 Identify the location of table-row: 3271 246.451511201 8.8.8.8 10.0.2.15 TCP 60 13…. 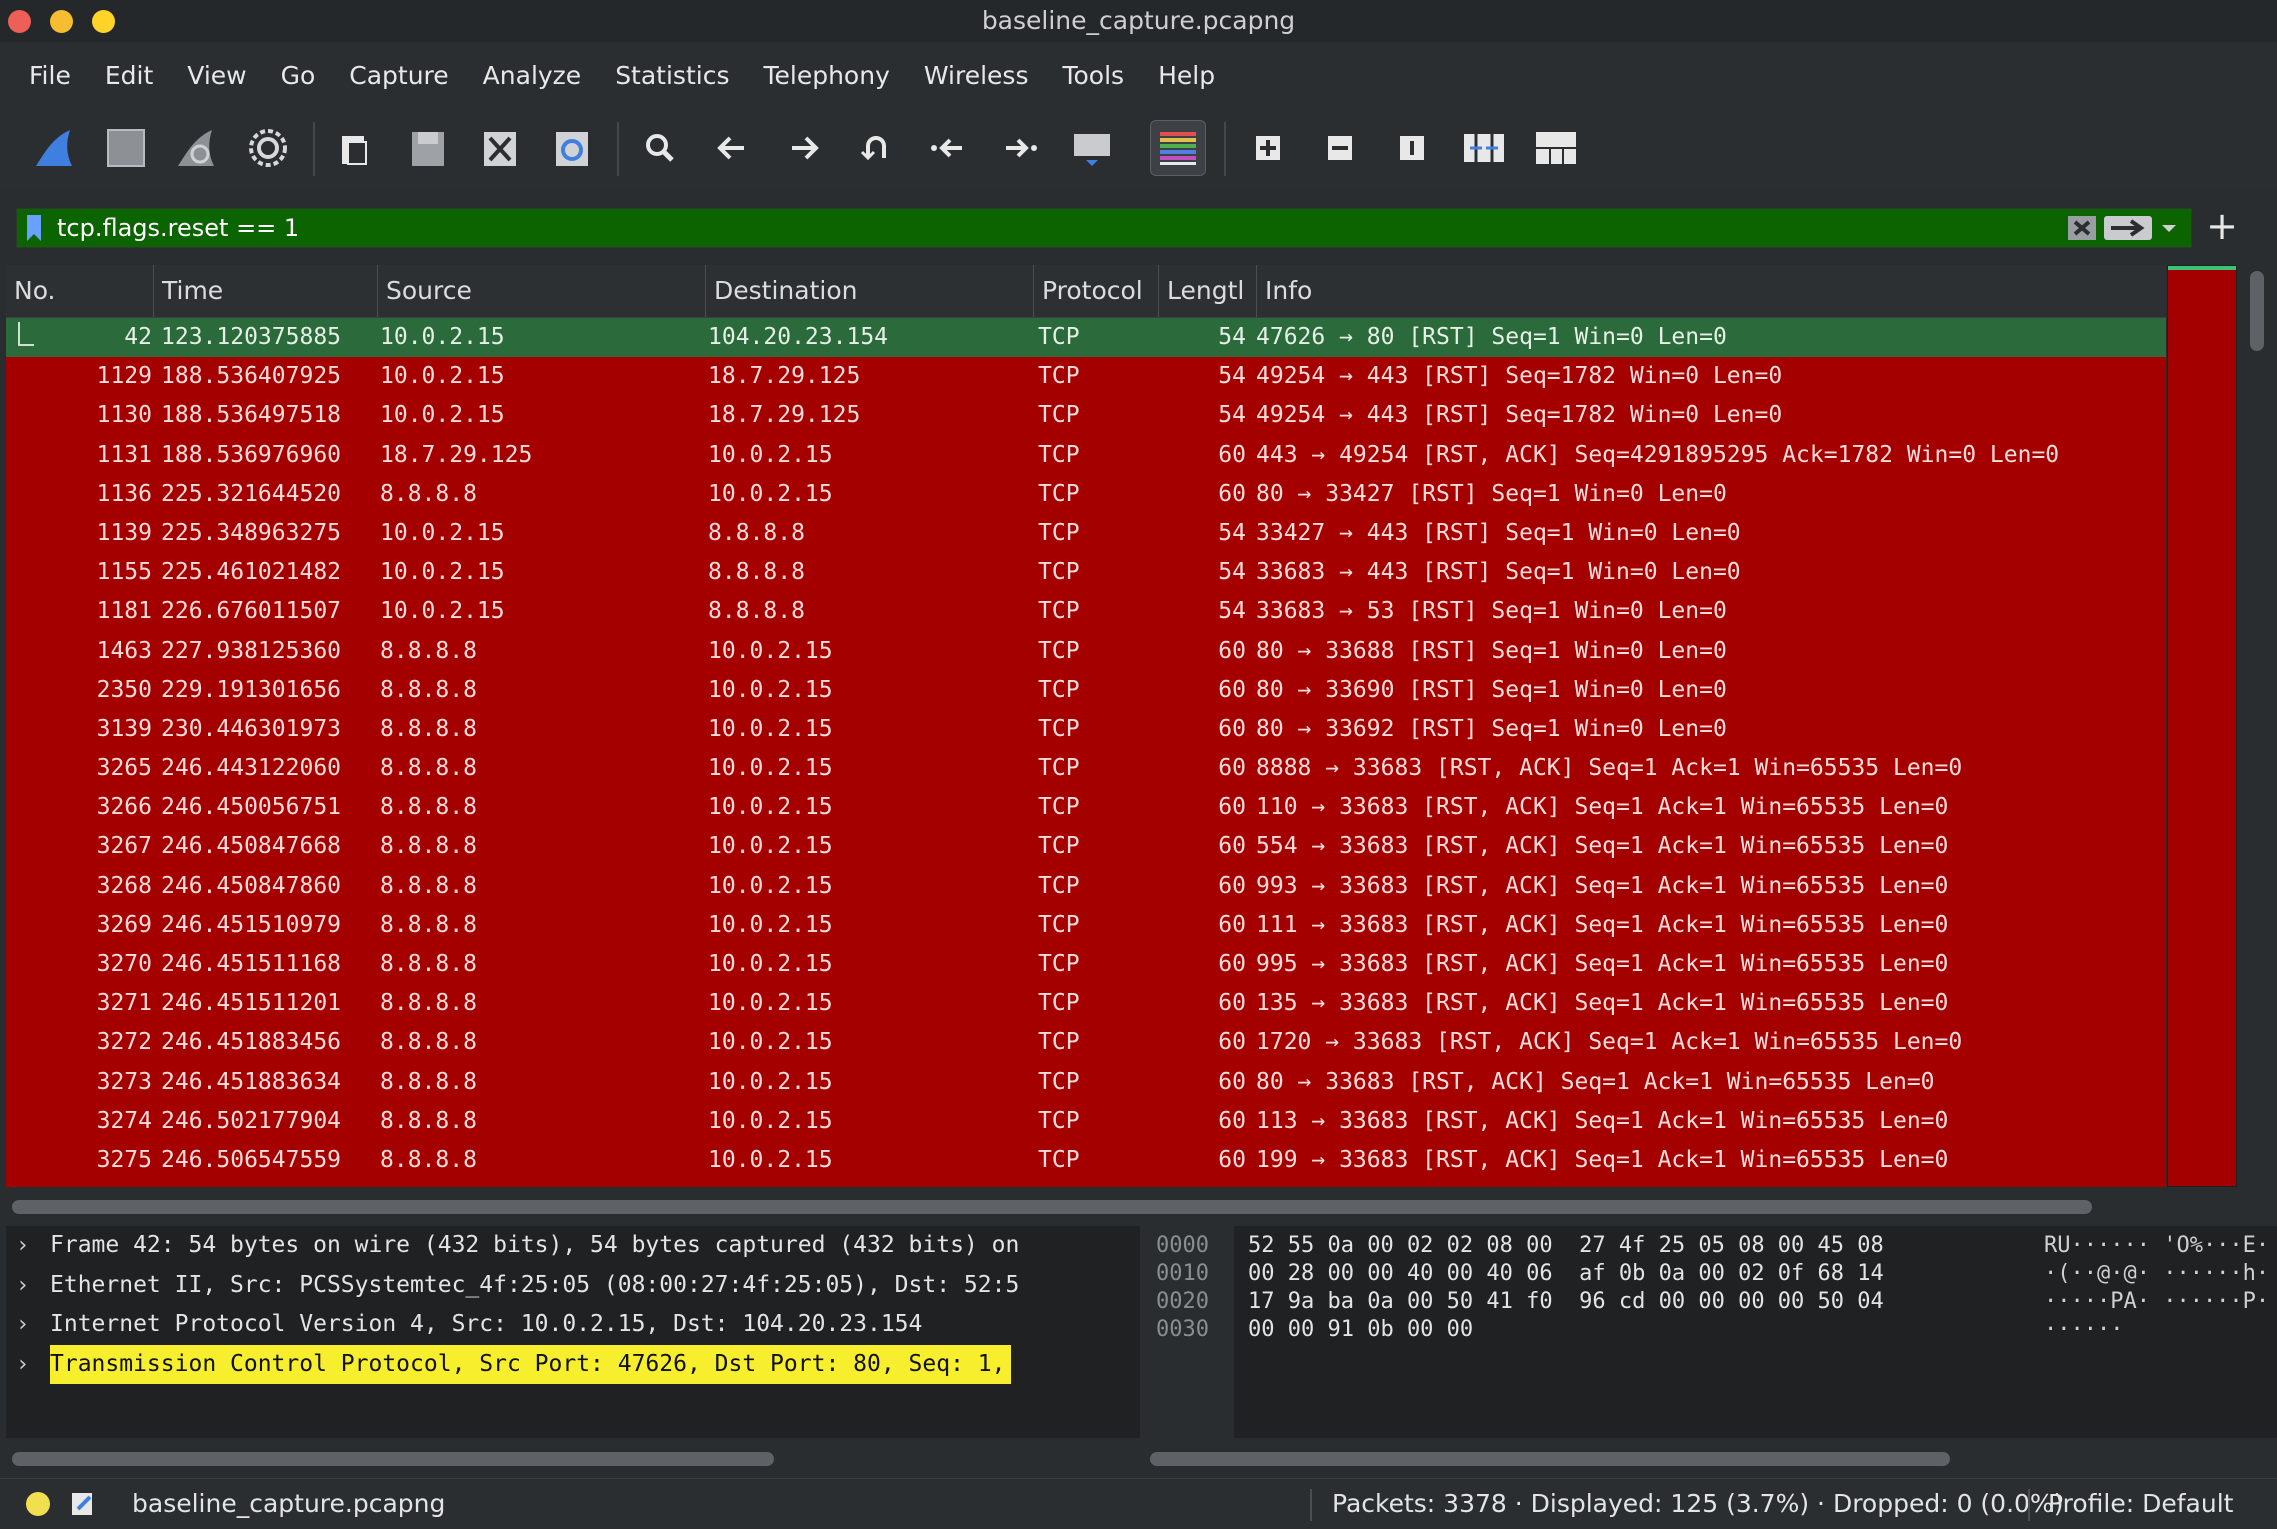
(1086, 1003).